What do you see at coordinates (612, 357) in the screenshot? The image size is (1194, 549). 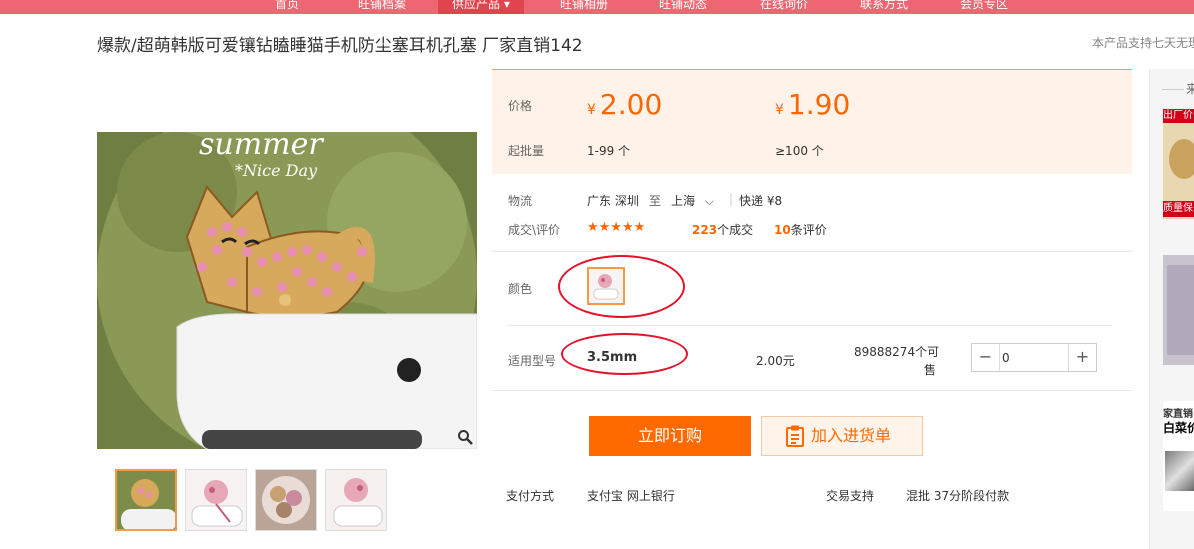 I see `model-name: 3.5mm` at bounding box center [612, 357].